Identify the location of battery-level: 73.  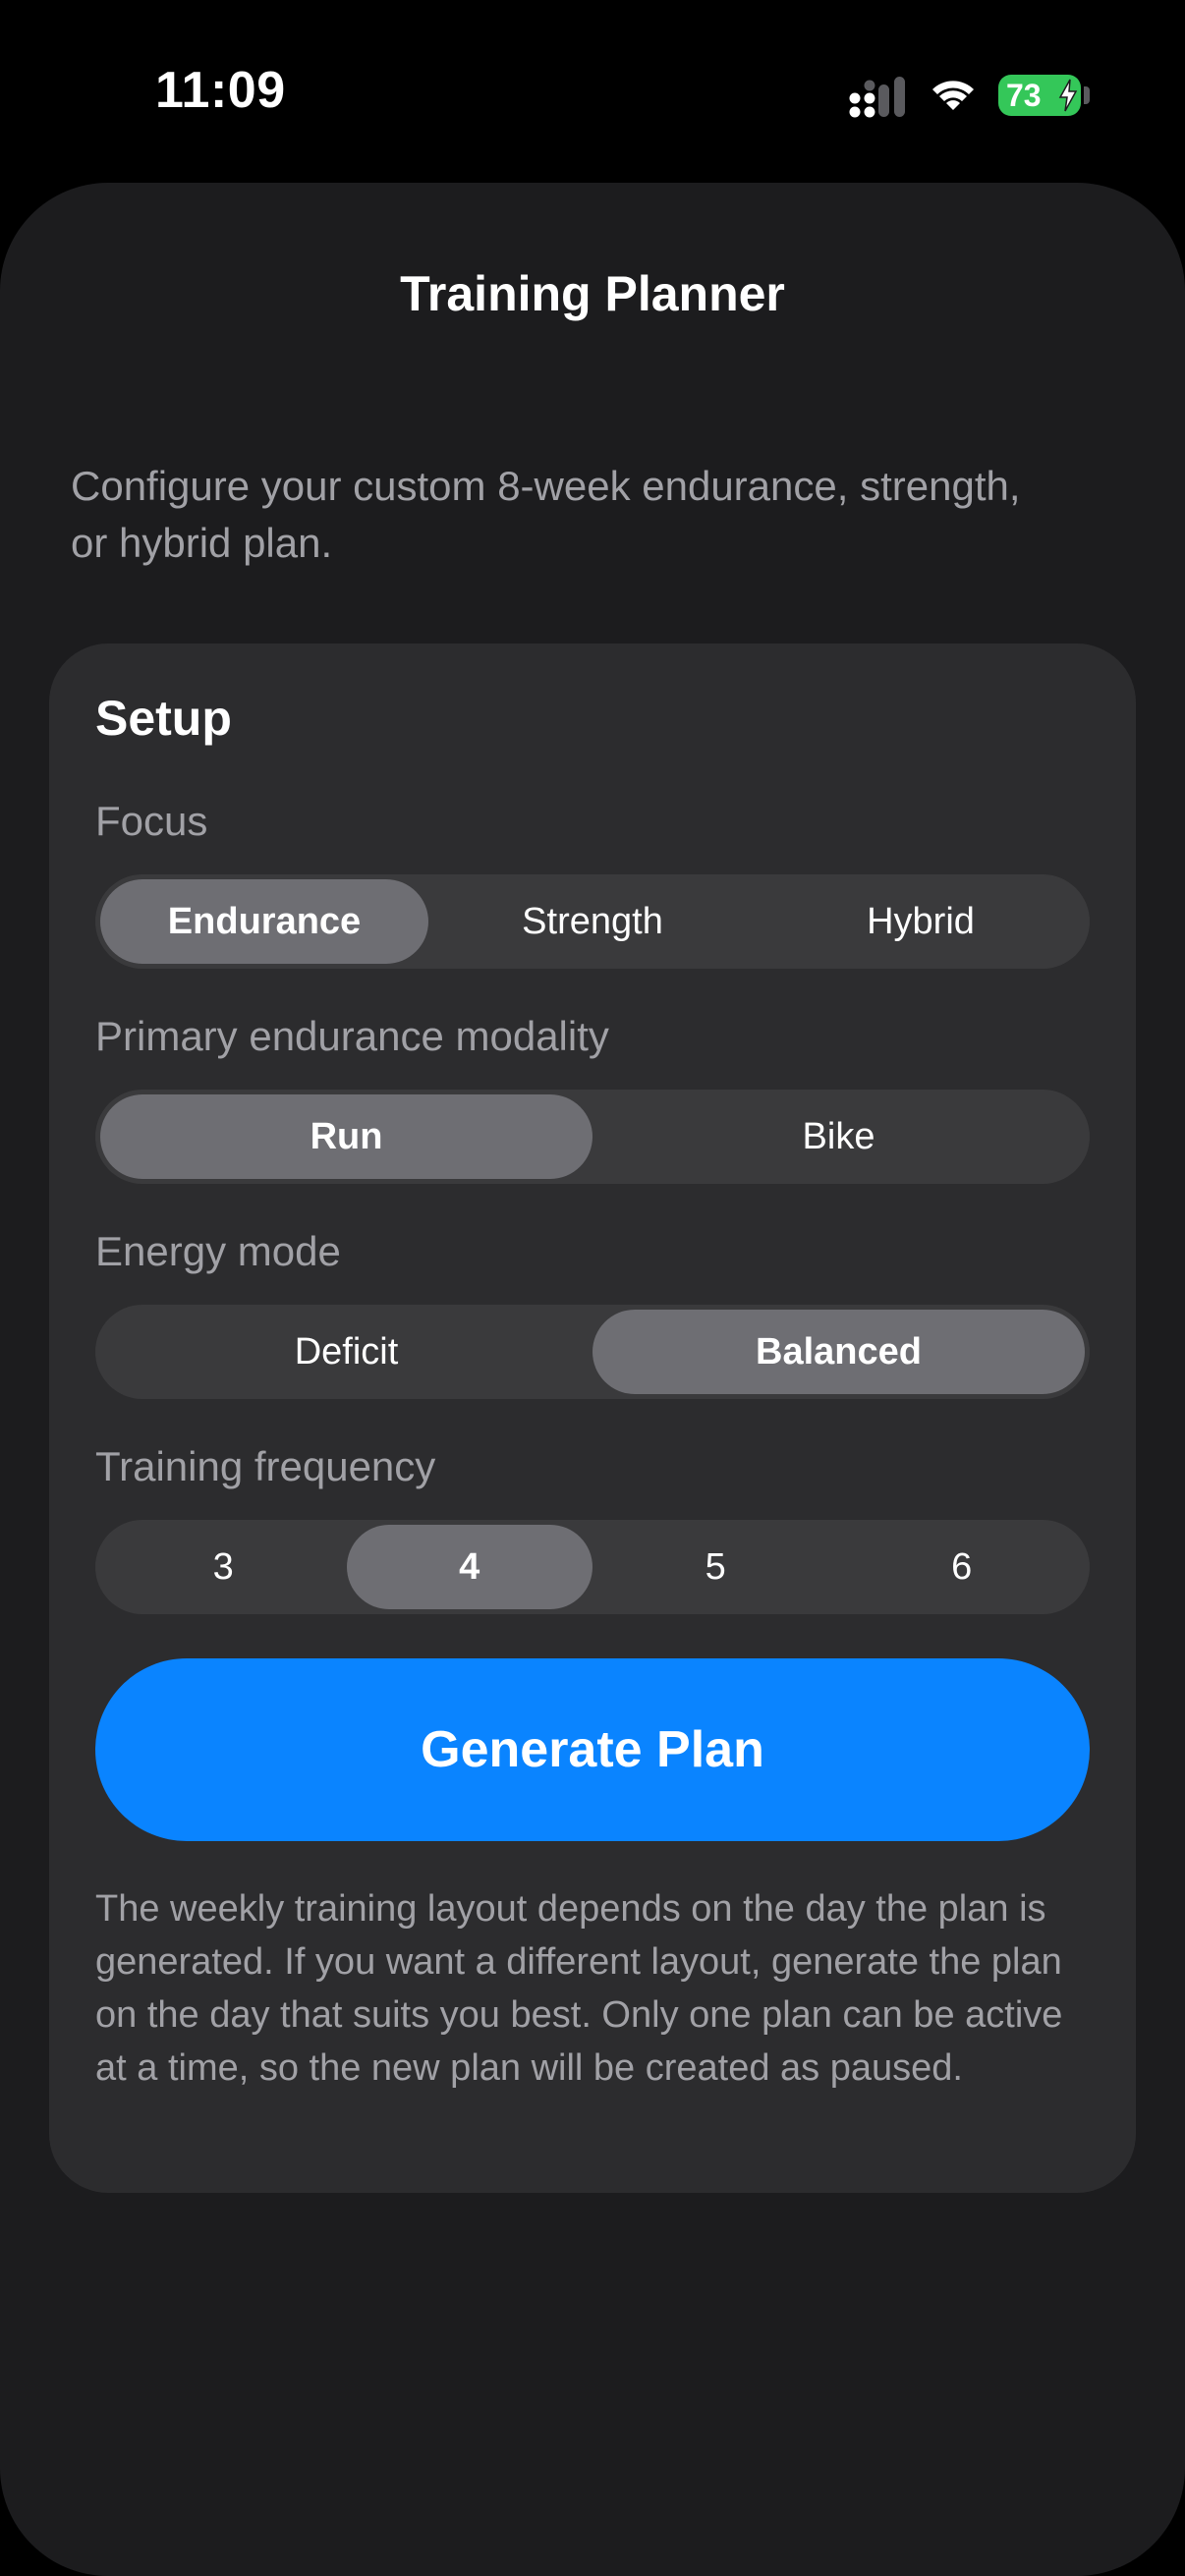
(1024, 95).